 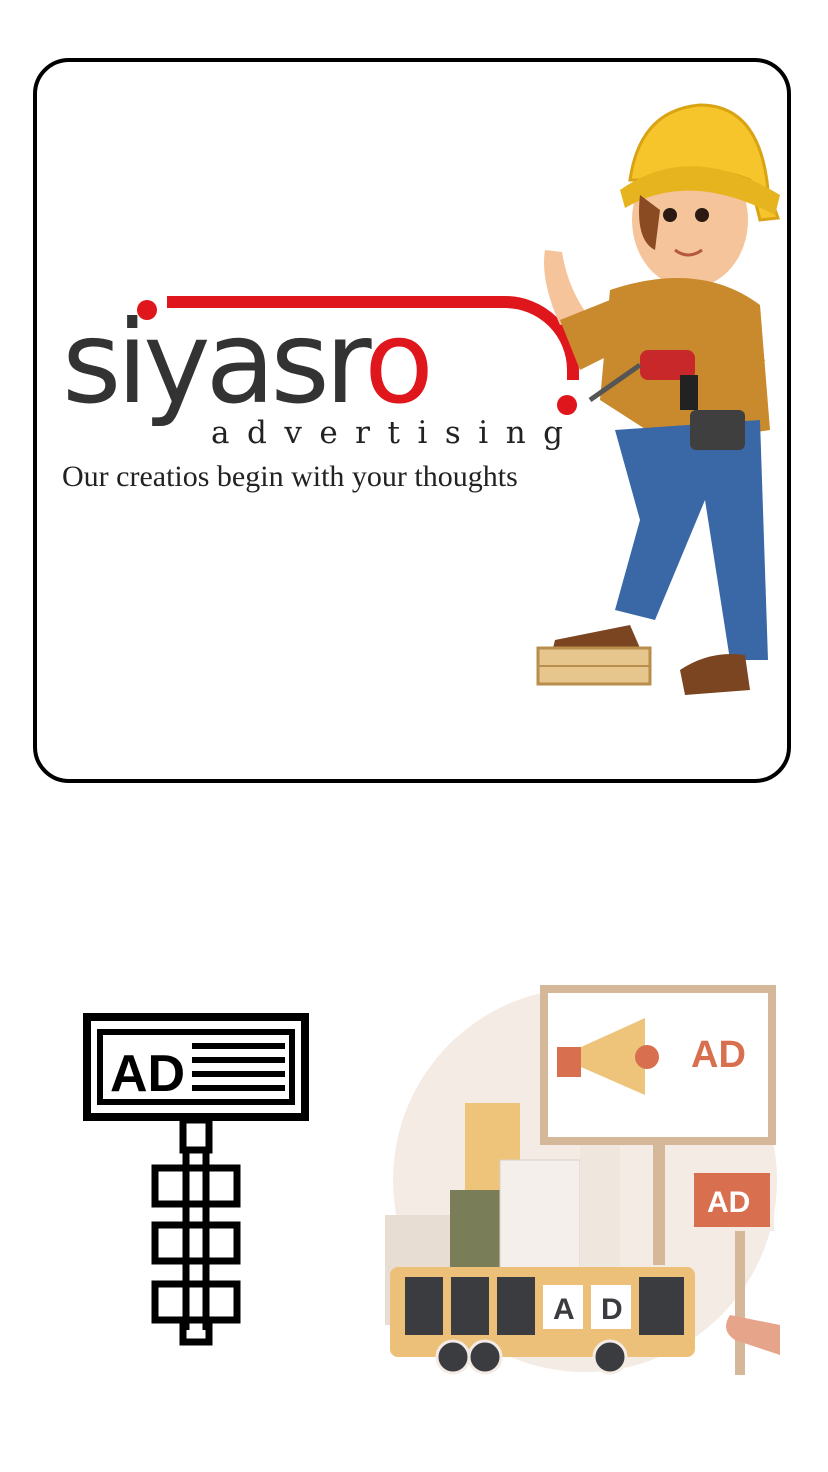 I want to click on billboard-ad-label: AD, so click(x=718, y=1055).